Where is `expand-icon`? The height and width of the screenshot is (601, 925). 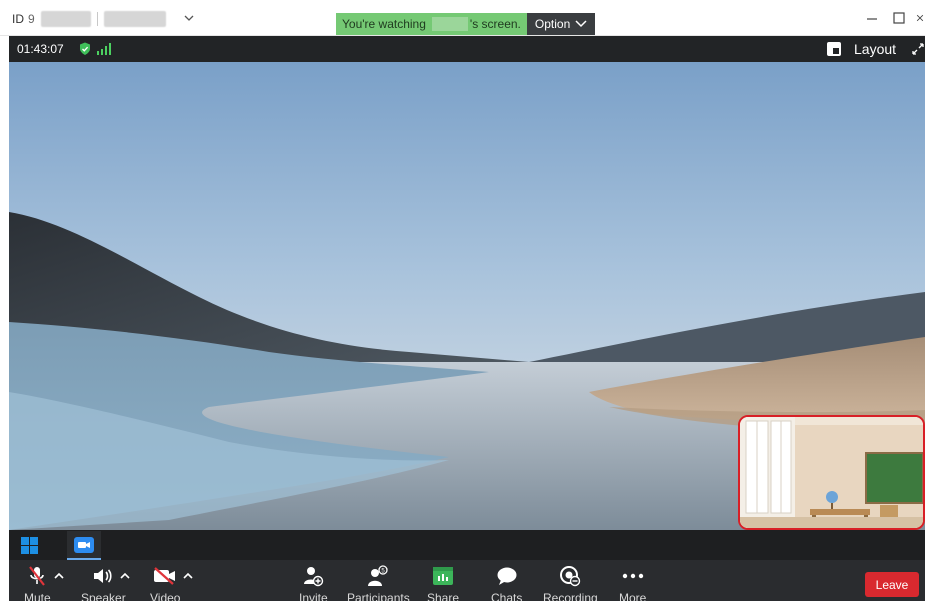
expand-icon is located at coordinates (918, 51).